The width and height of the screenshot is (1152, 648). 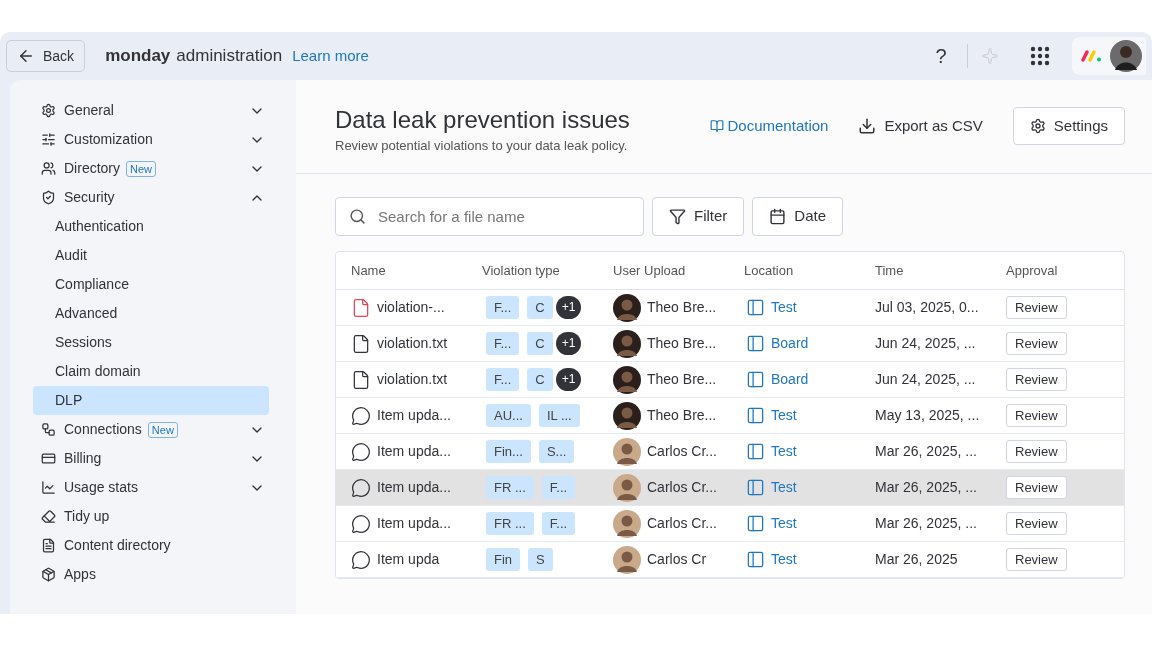 I want to click on filter-icon, so click(x=677, y=216).